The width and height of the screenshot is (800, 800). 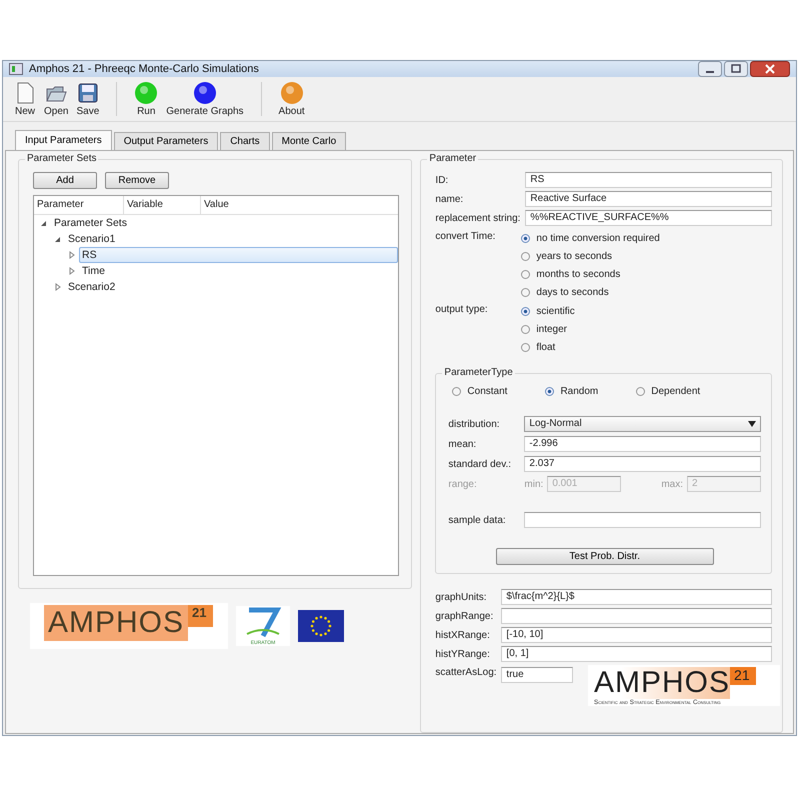 I want to click on tree-item: Time, so click(x=93, y=271).